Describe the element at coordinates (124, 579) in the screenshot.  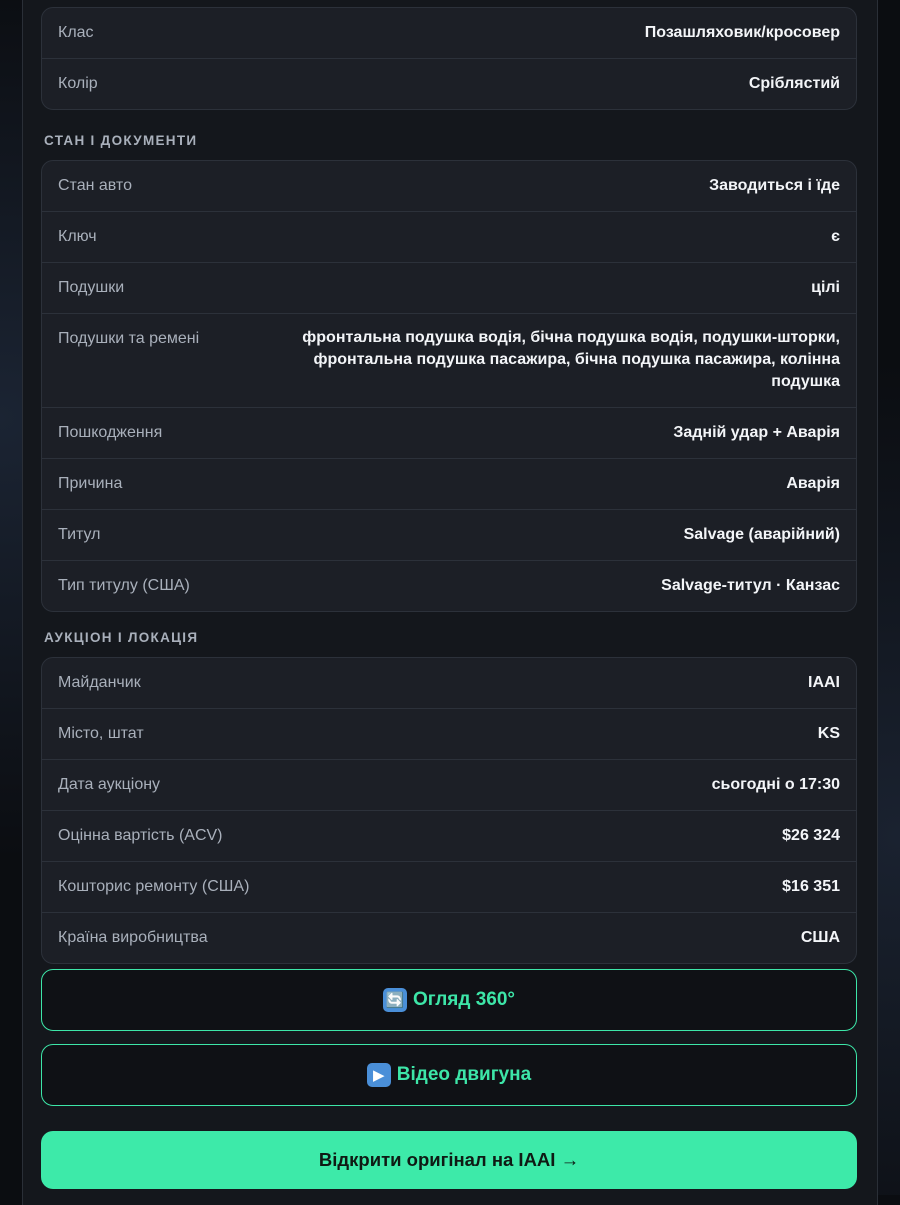
I see `row-label: Тип титулу (США)` at that location.